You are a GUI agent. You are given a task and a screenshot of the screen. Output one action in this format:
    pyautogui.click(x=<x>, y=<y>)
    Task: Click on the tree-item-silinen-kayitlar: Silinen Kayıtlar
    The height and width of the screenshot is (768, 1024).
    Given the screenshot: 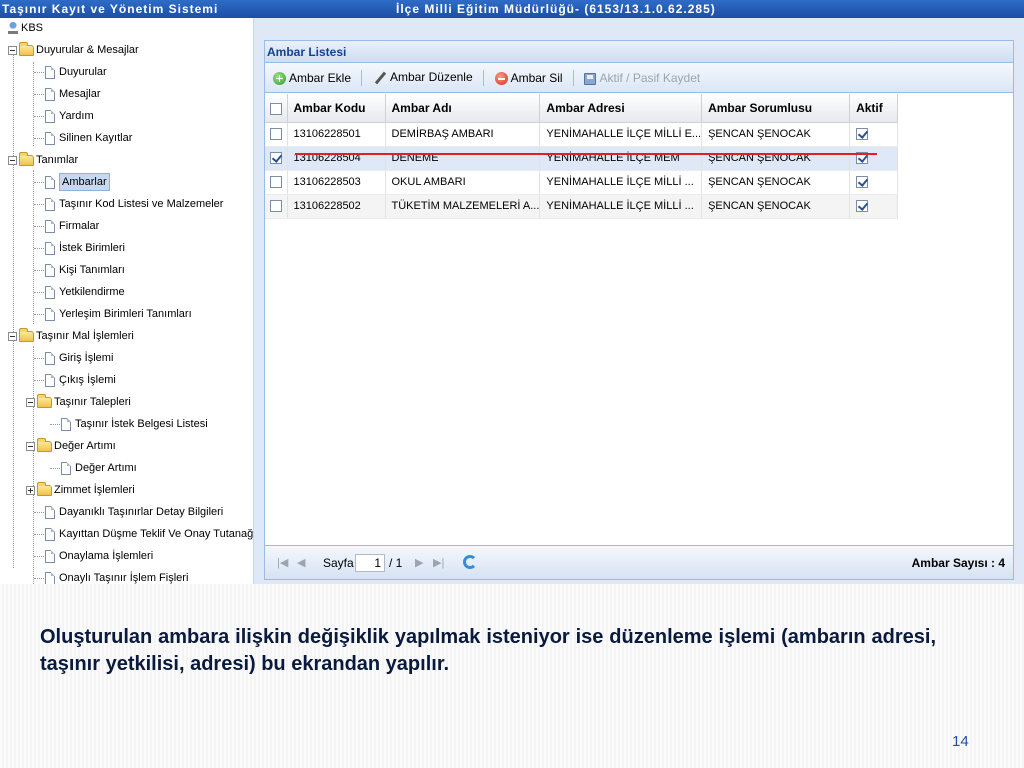 What is the action you would take?
    pyautogui.click(x=83, y=138)
    